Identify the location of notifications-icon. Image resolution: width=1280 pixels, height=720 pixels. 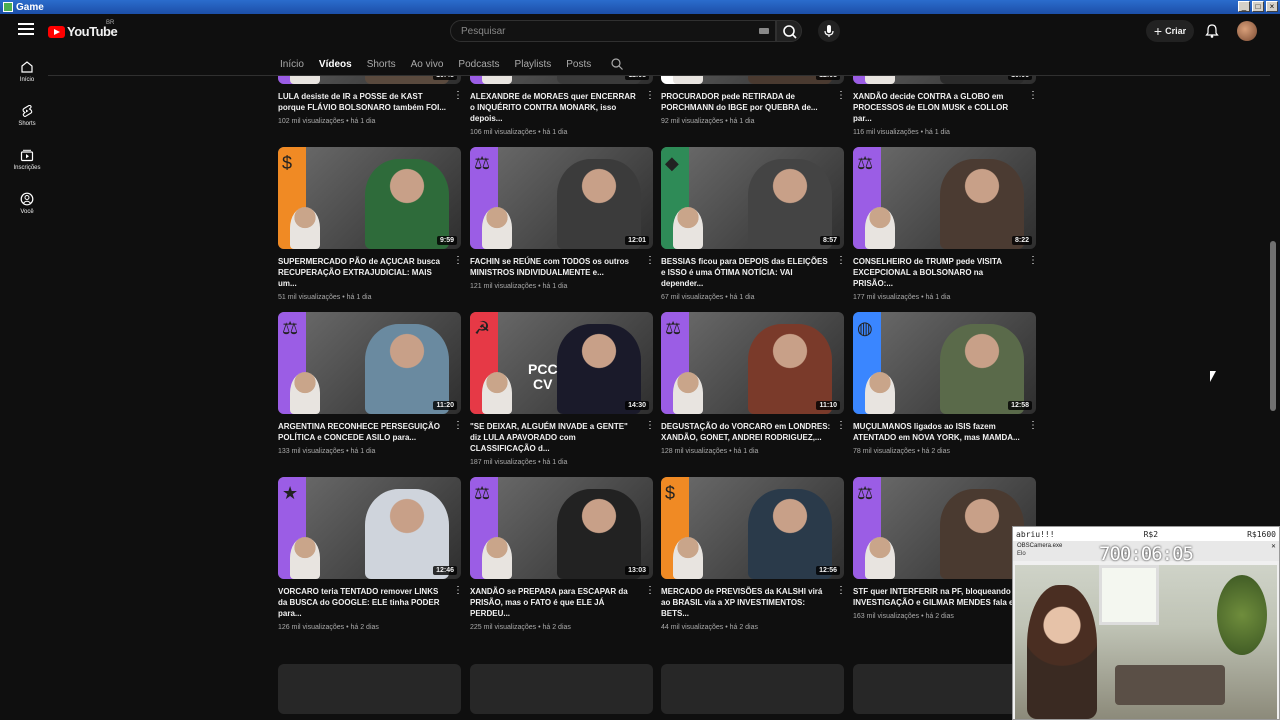
(1212, 31).